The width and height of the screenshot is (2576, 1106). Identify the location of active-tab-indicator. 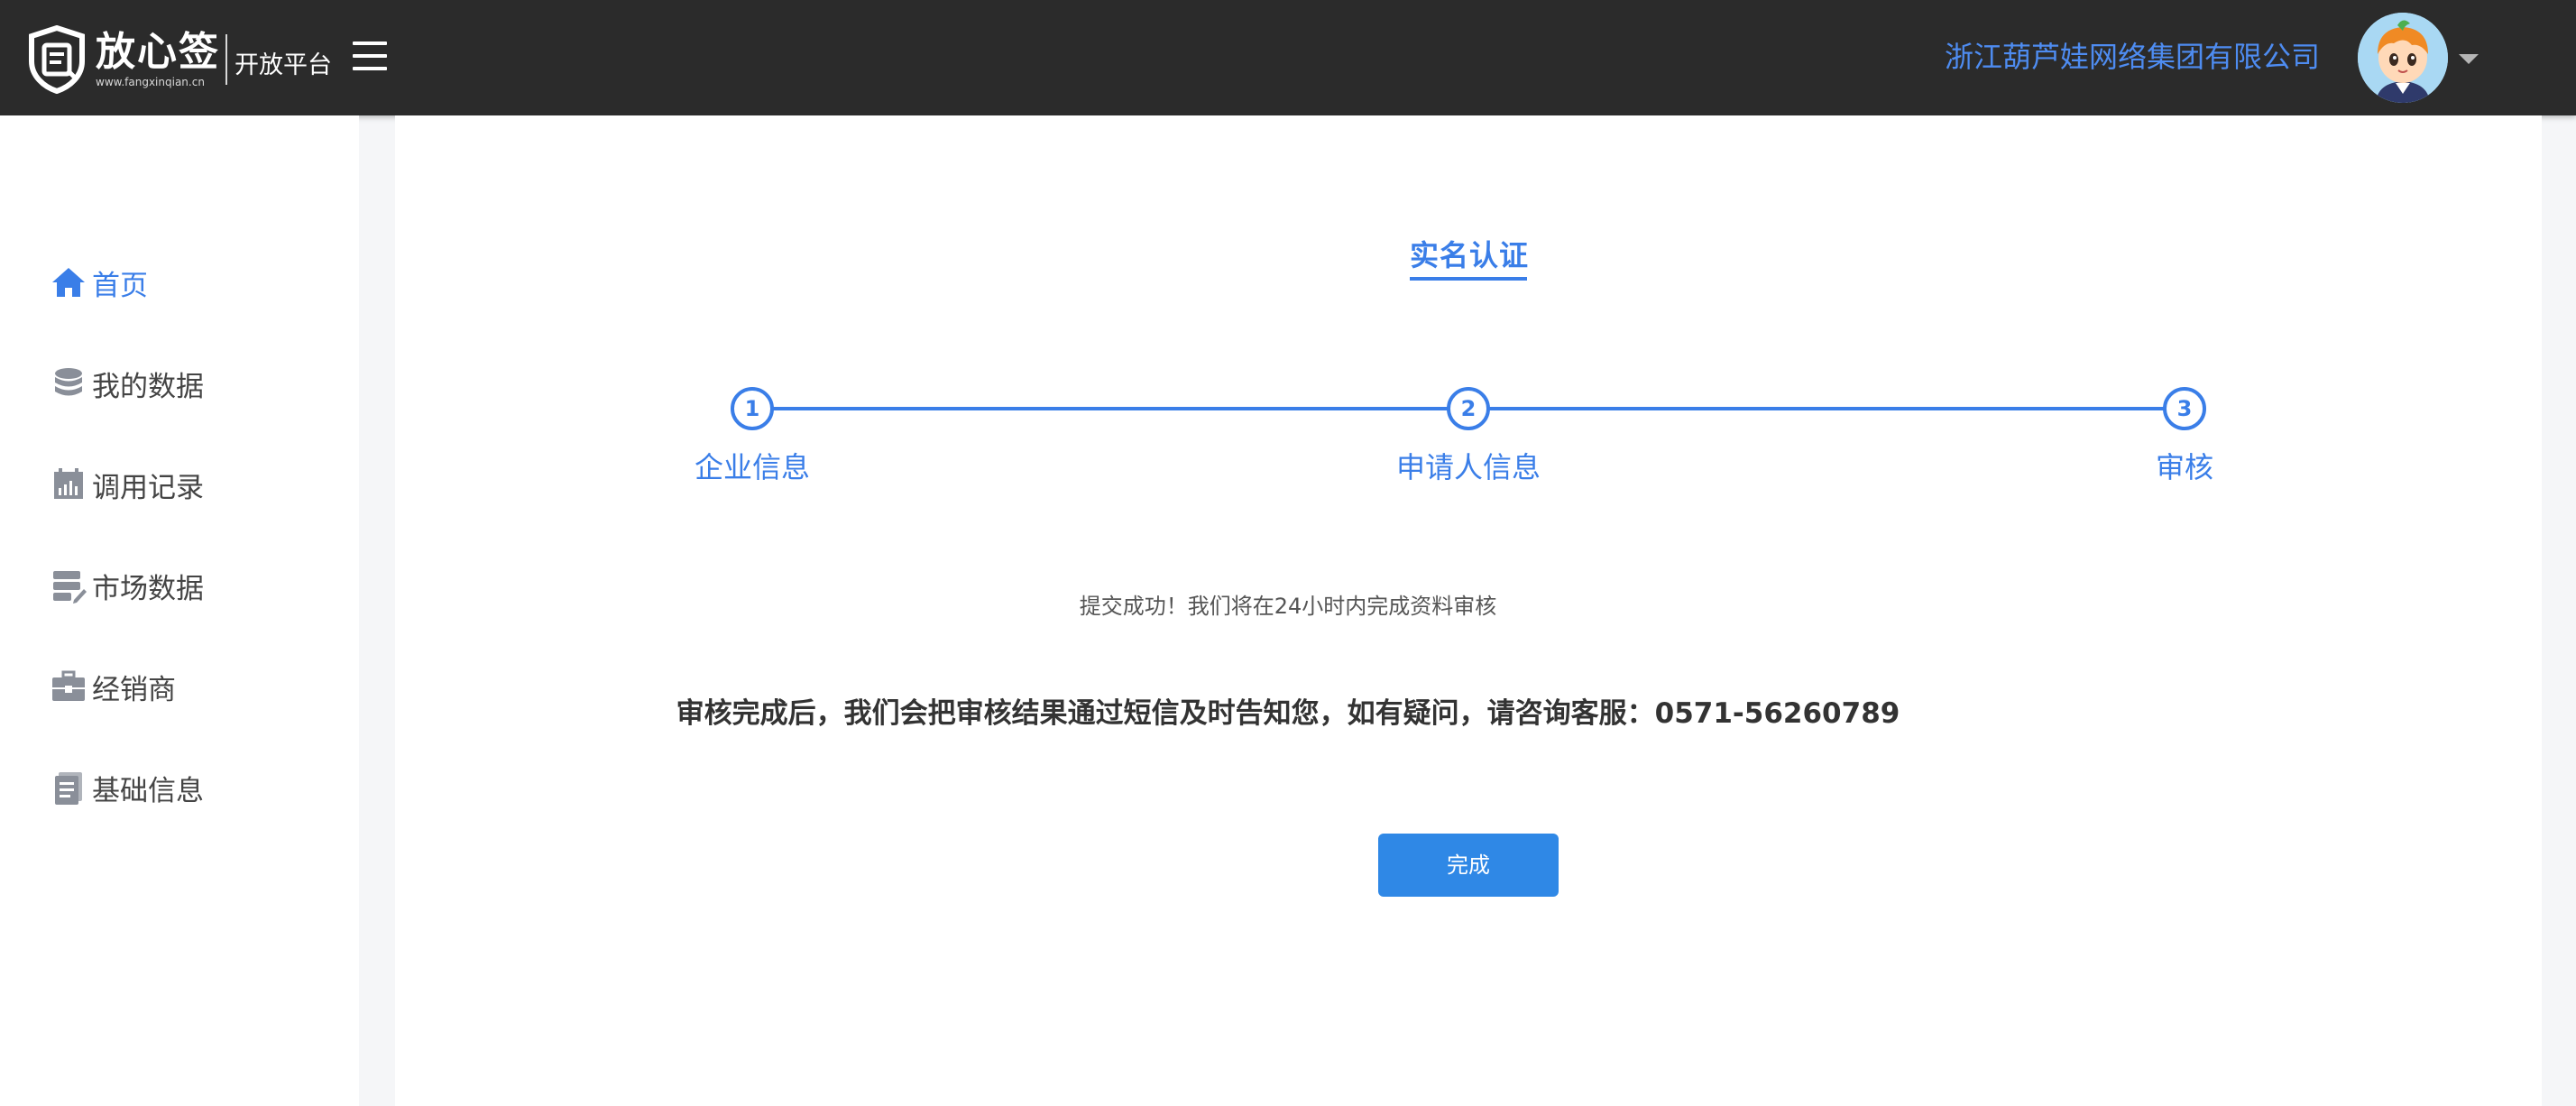
(1468, 279).